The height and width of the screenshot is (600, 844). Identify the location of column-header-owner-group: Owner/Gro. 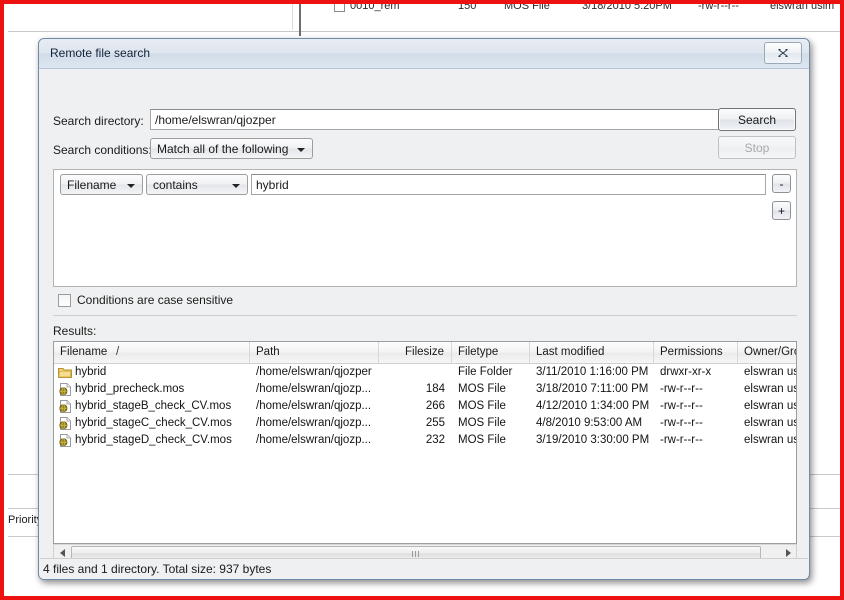
(767, 352).